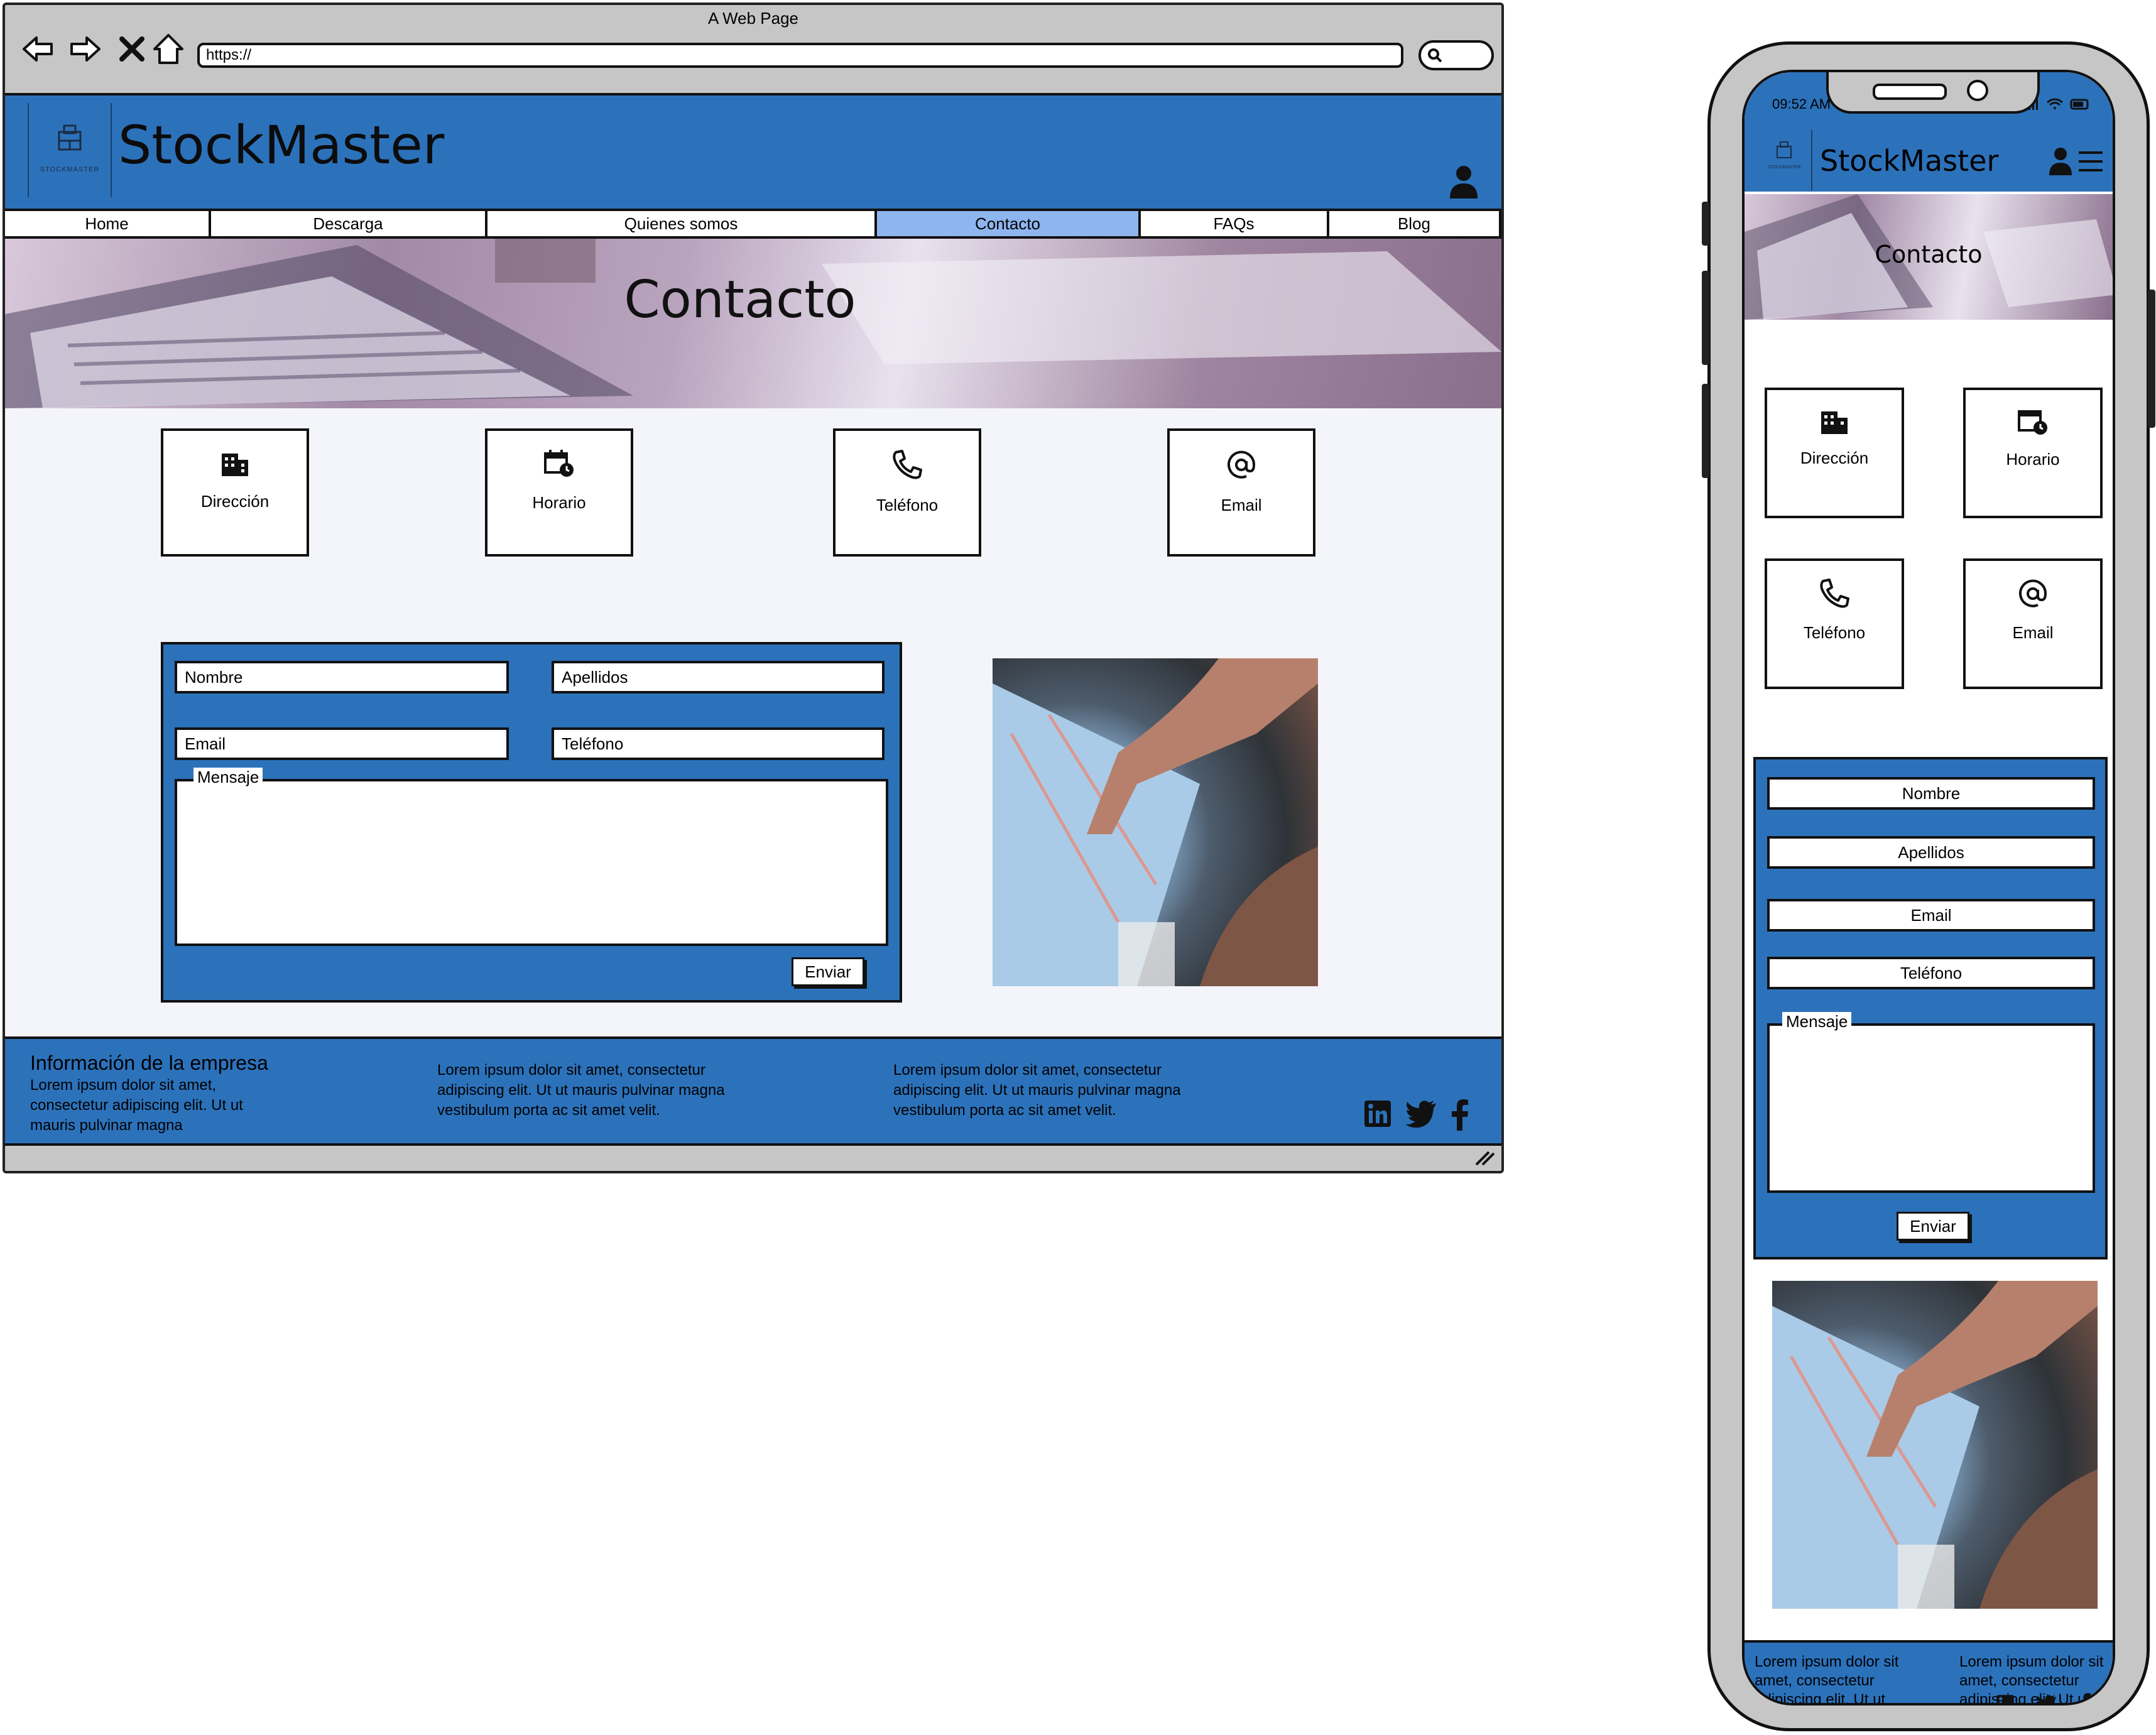  Describe the element at coordinates (1705, 318) in the screenshot. I see `phone-volume-up` at that location.